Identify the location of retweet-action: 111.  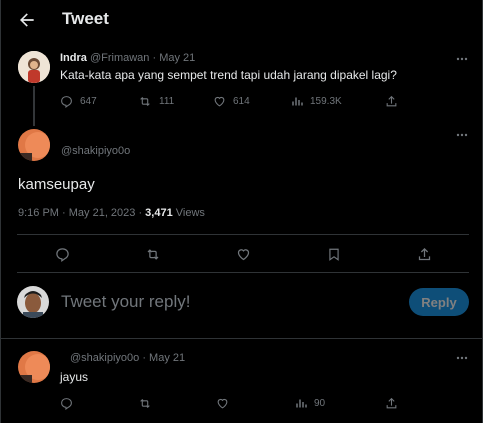
(156, 101).